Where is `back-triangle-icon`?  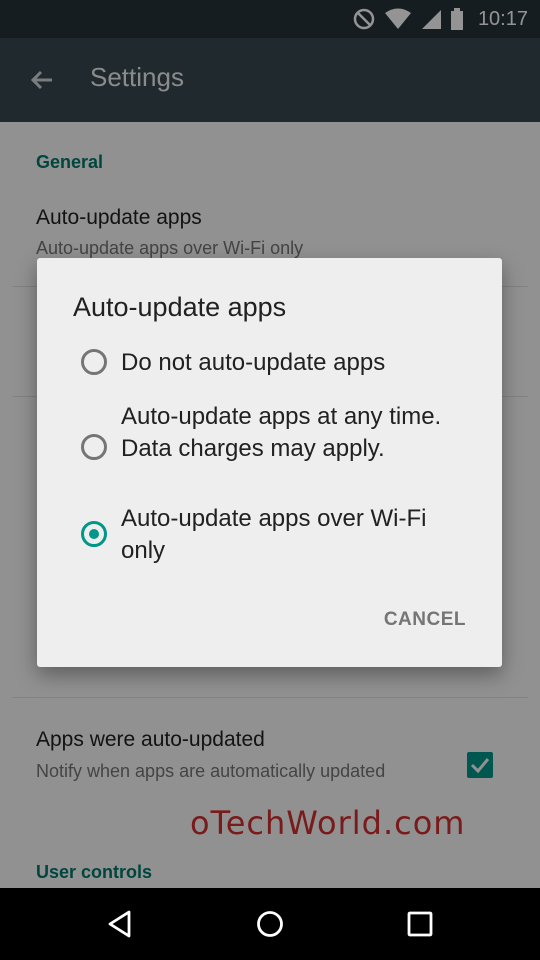 back-triangle-icon is located at coordinates (120, 924).